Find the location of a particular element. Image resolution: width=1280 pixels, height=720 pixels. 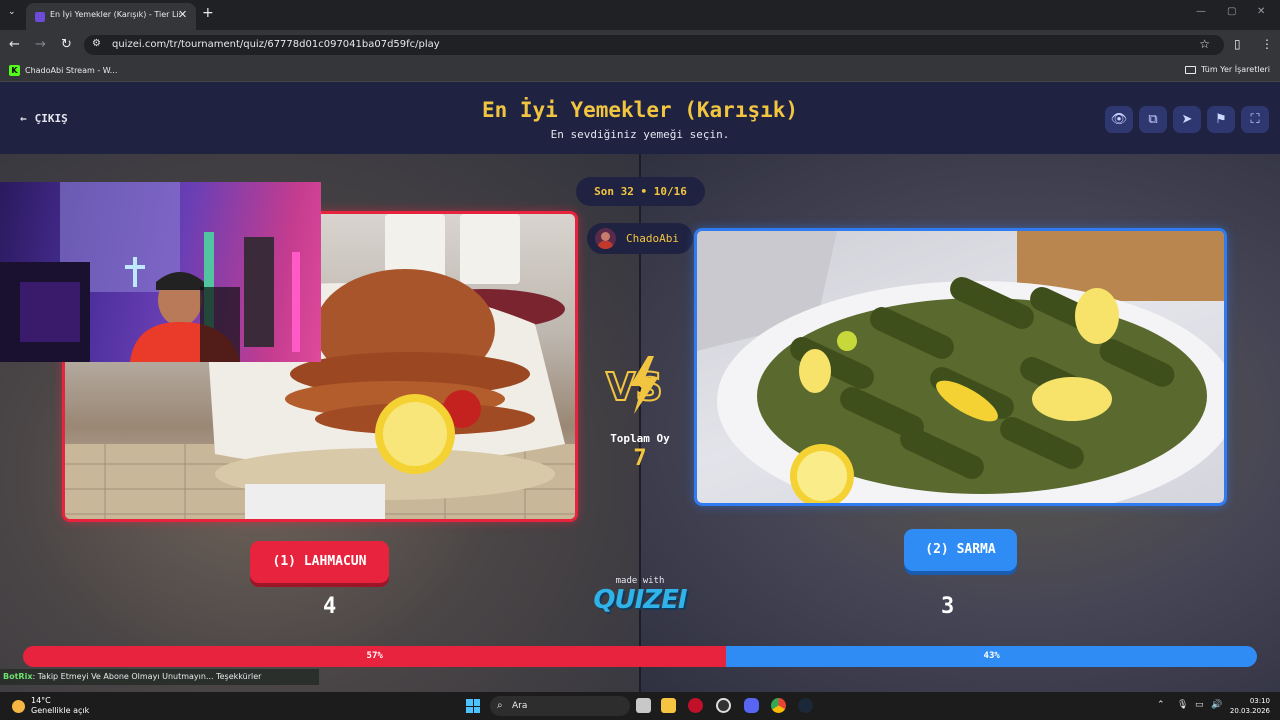

left-percent-segment: 57% is located at coordinates (375, 656).